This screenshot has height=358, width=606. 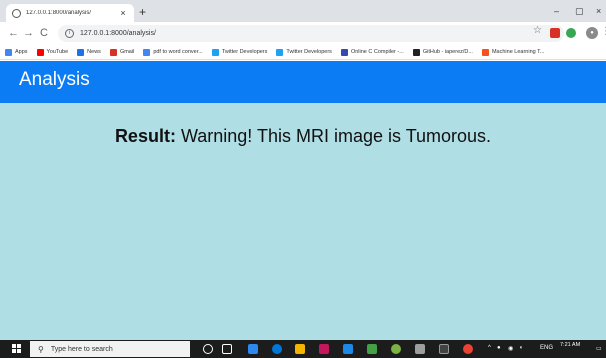 I want to click on chrome-icon, so click(x=468, y=349).